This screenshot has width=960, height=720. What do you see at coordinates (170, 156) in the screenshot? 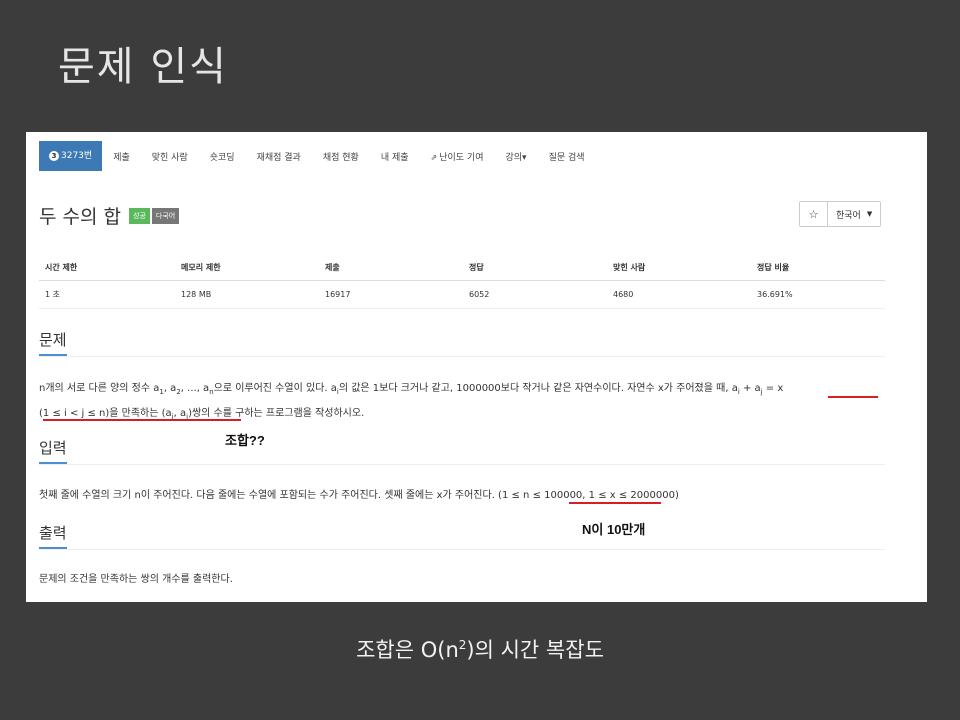
I see `nav-item-solved-users: 맞힌 사람` at bounding box center [170, 156].